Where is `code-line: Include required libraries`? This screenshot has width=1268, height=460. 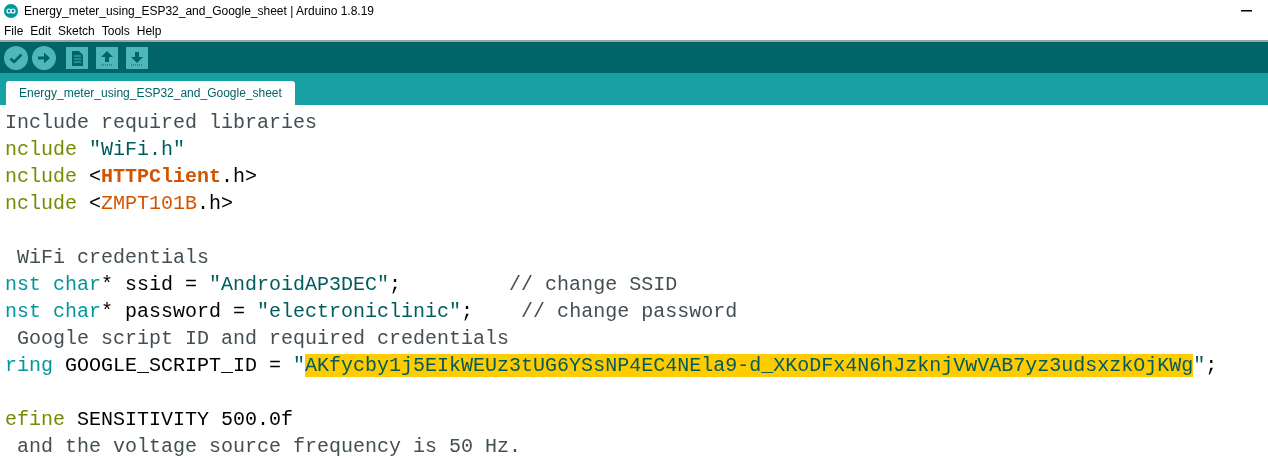
code-line: Include required libraries is located at coordinates (161, 122).